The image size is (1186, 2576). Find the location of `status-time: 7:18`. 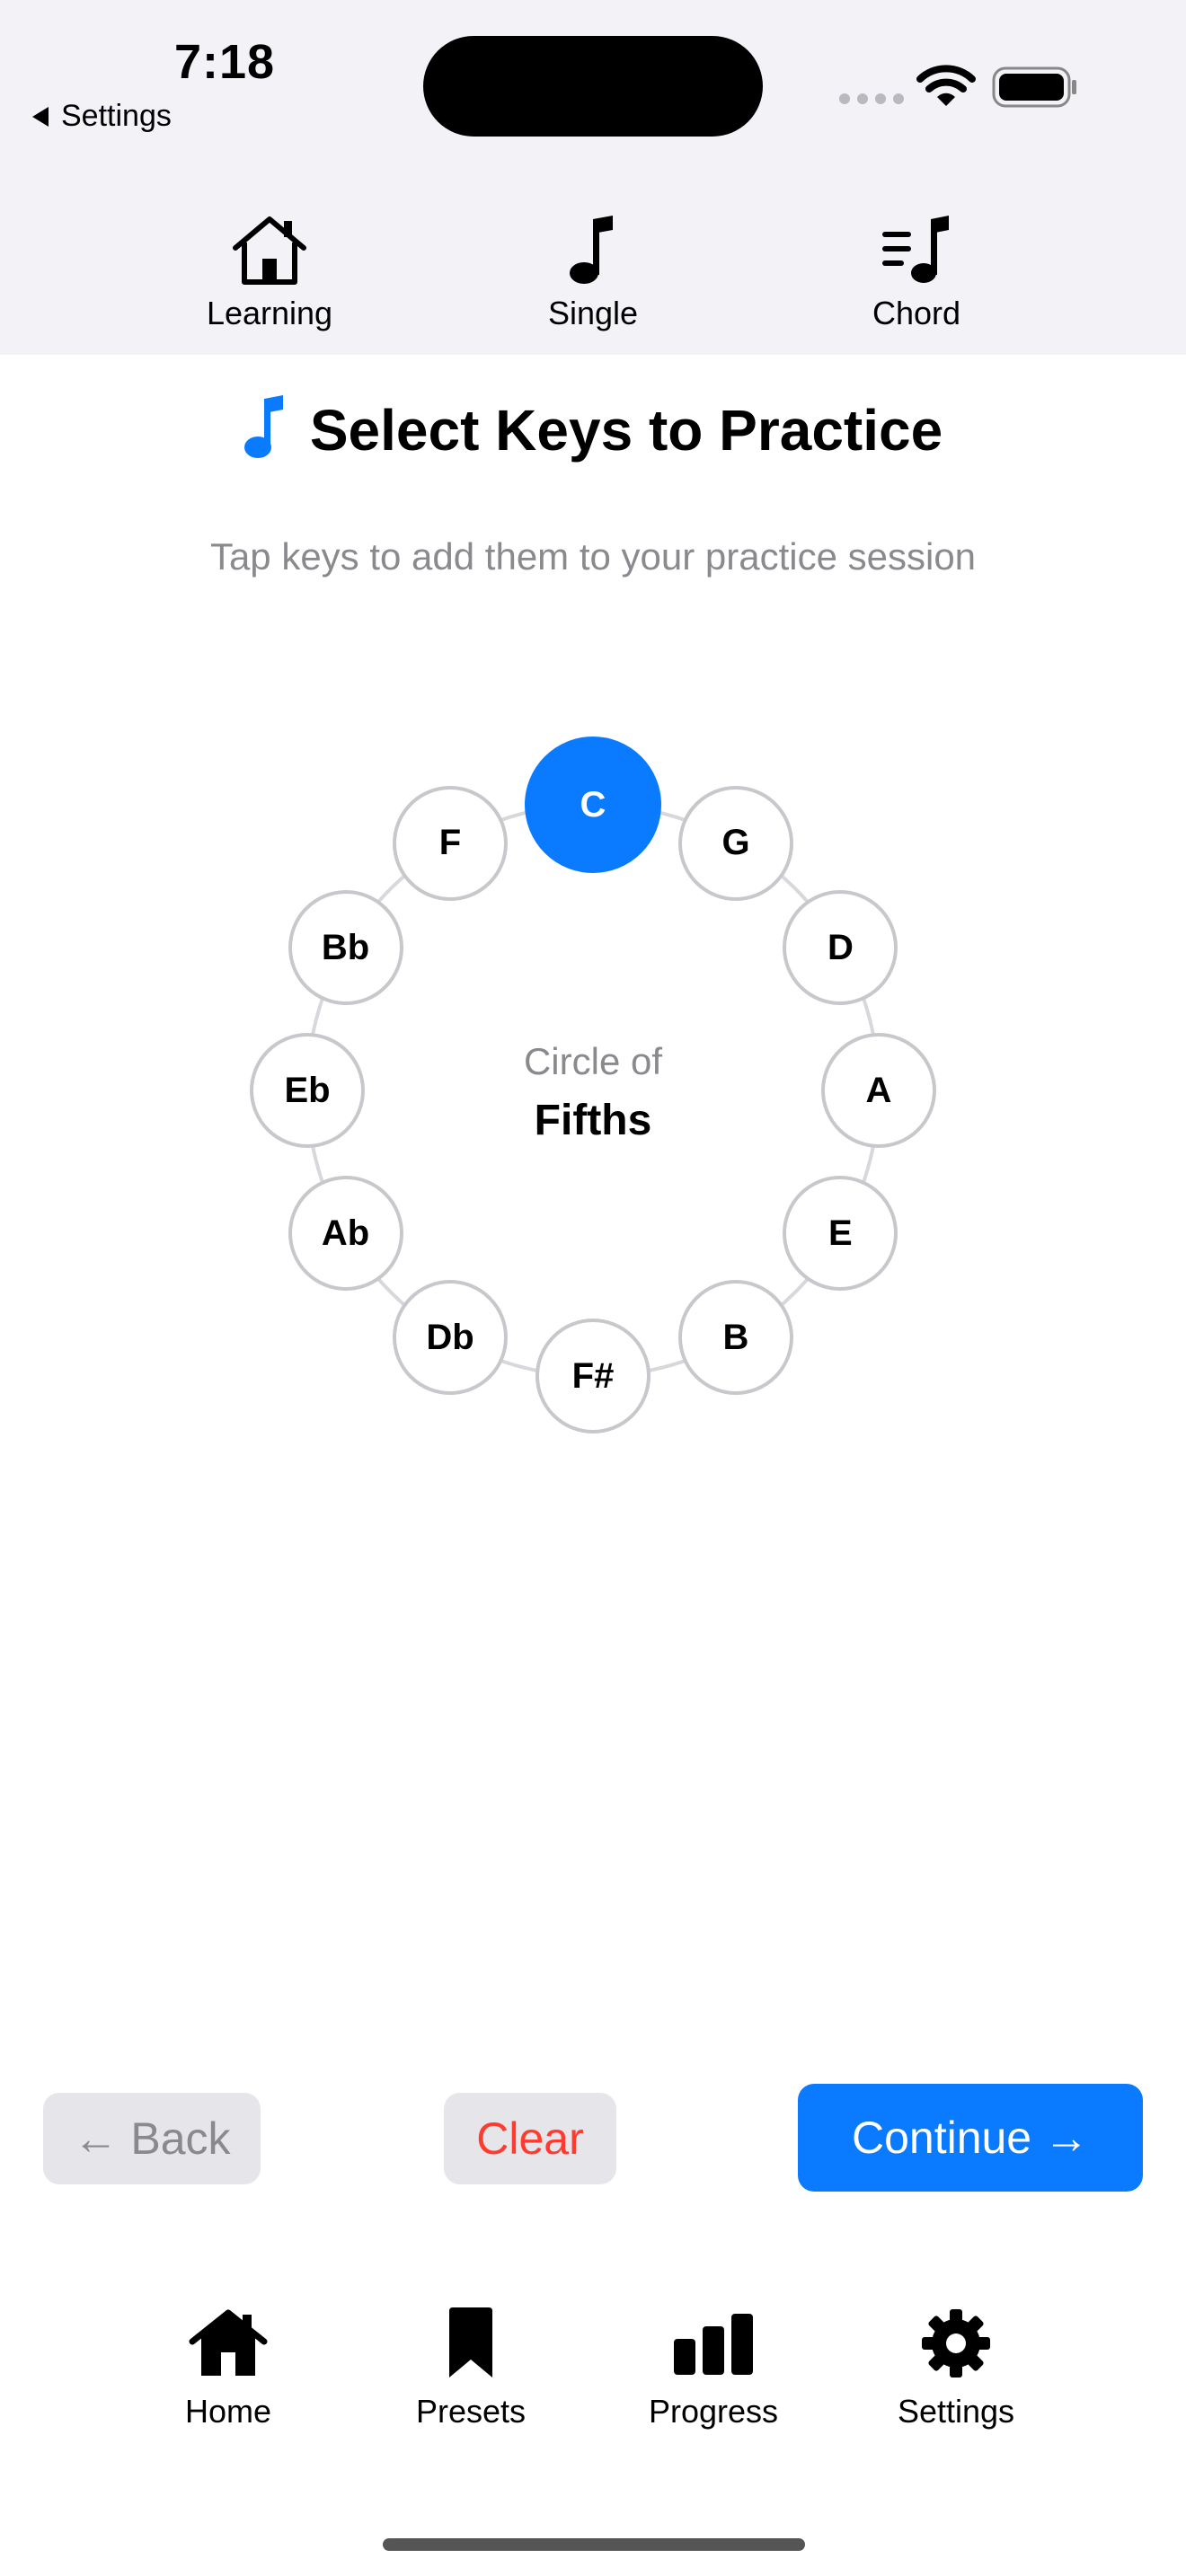

status-time: 7:18 is located at coordinates (224, 62).